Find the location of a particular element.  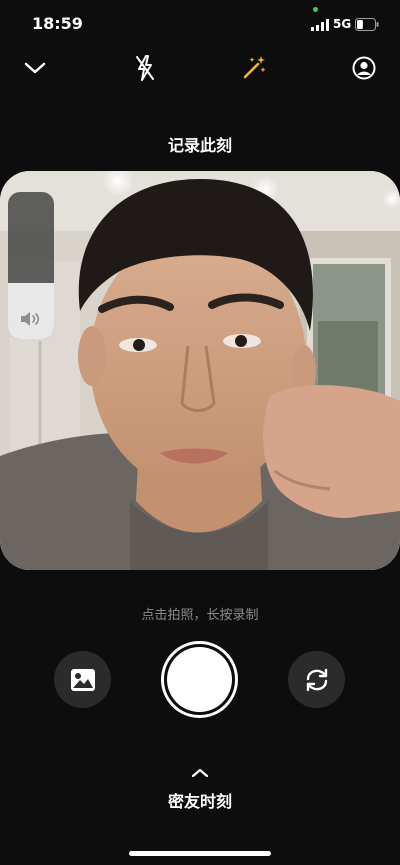

gallery-button is located at coordinates (82, 679).